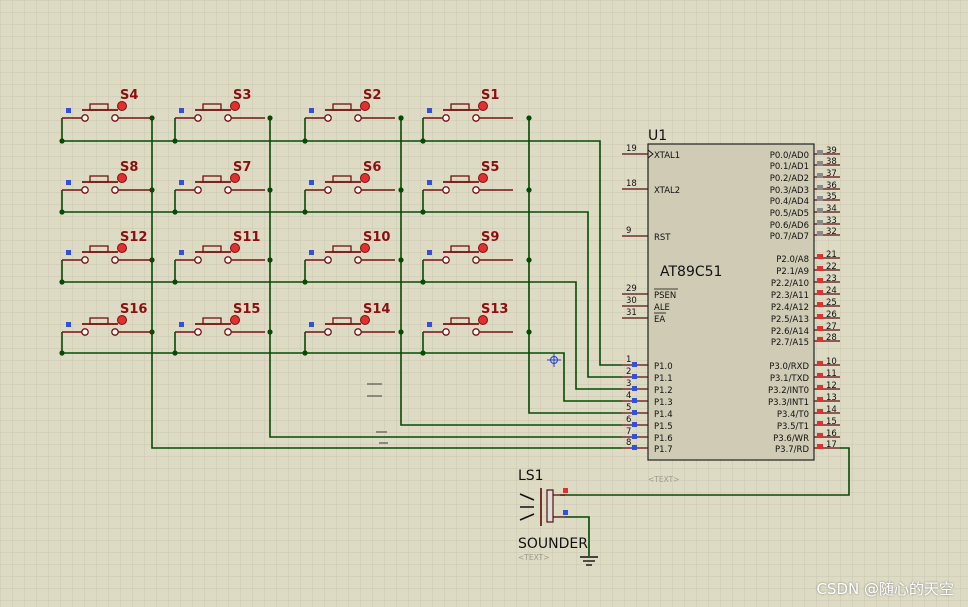 This screenshot has width=968, height=607. Describe the element at coordinates (831, 386) in the screenshot. I see `pin-number: 12` at that location.